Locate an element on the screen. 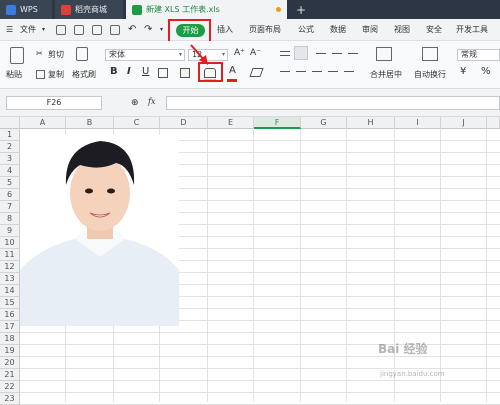 The image size is (500, 405). underline-button: U is located at coordinates (145, 71).